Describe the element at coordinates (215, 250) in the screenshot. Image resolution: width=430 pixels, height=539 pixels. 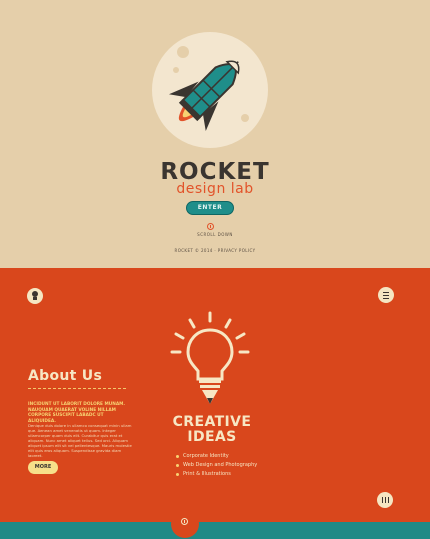
I see `copyright-text: ROCKET © 2014 · PRIVACY POLICY` at that location.